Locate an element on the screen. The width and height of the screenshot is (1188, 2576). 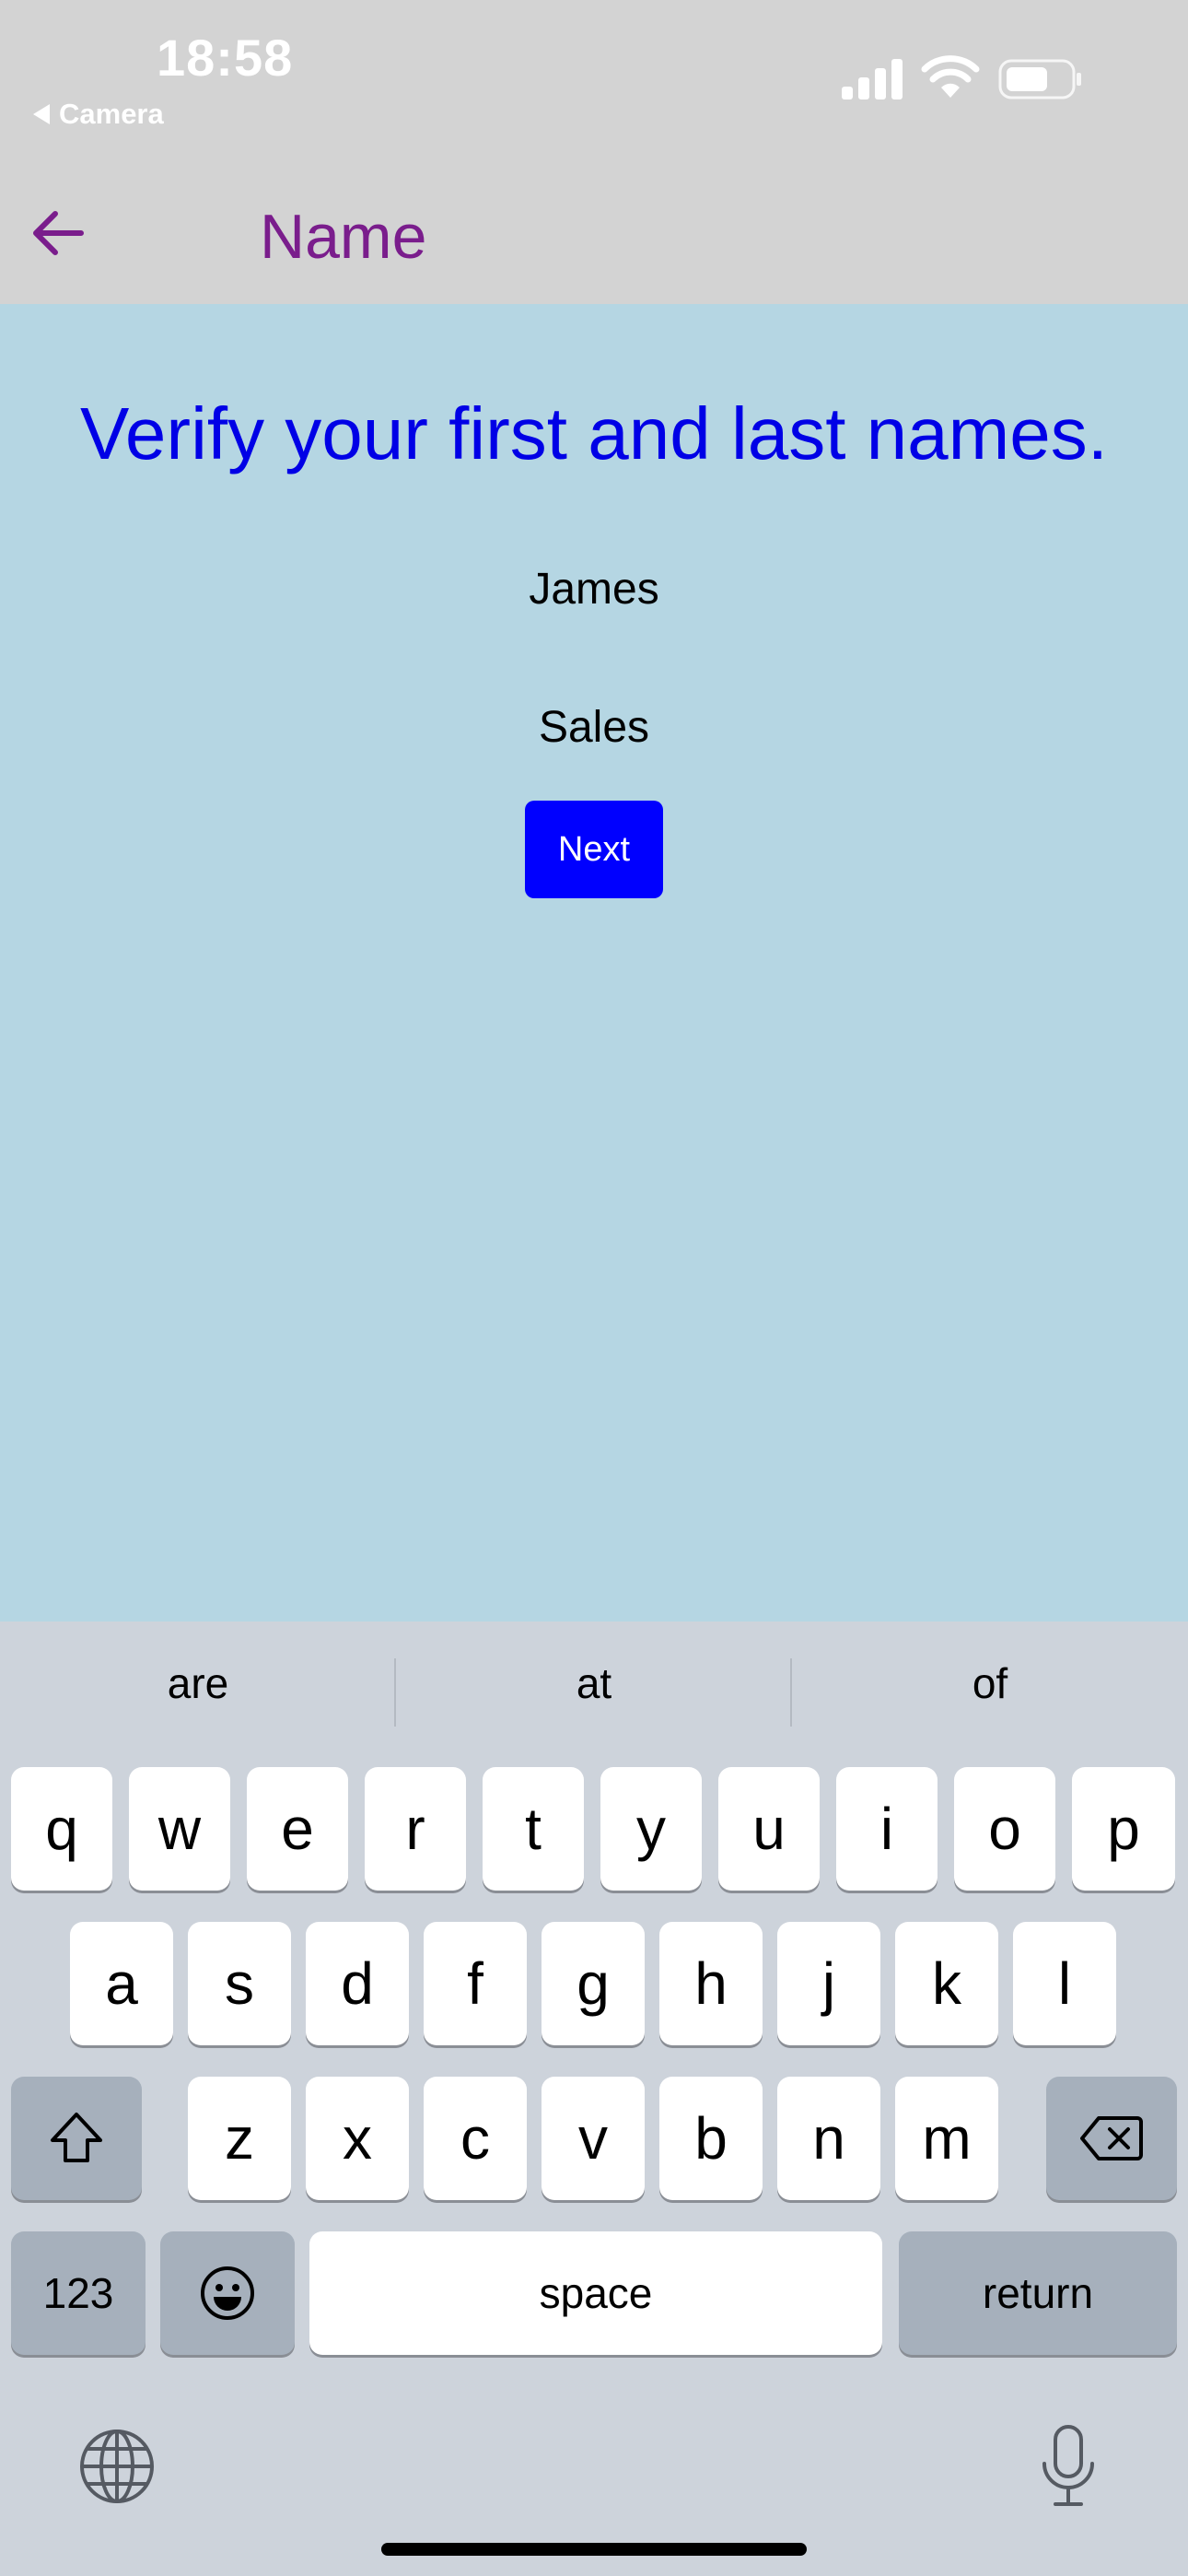
emoji-key is located at coordinates (227, 2293).